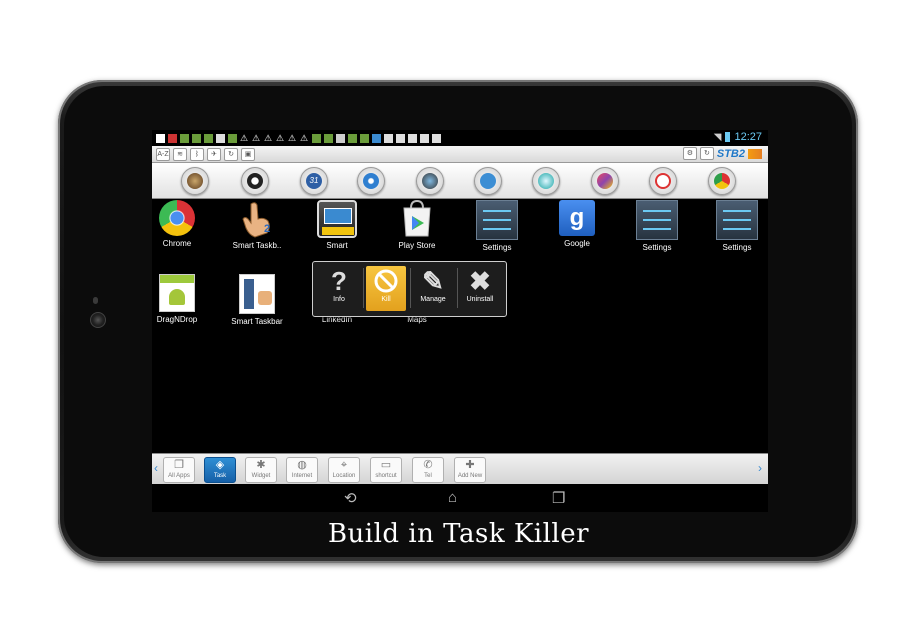 The width and height of the screenshot is (917, 640). What do you see at coordinates (460, 138) in the screenshot?
I see `status-bar: ⚠ ⚠ ⚠ ⚠ ⚠ ⚠ ◥ 12:27` at bounding box center [460, 138].